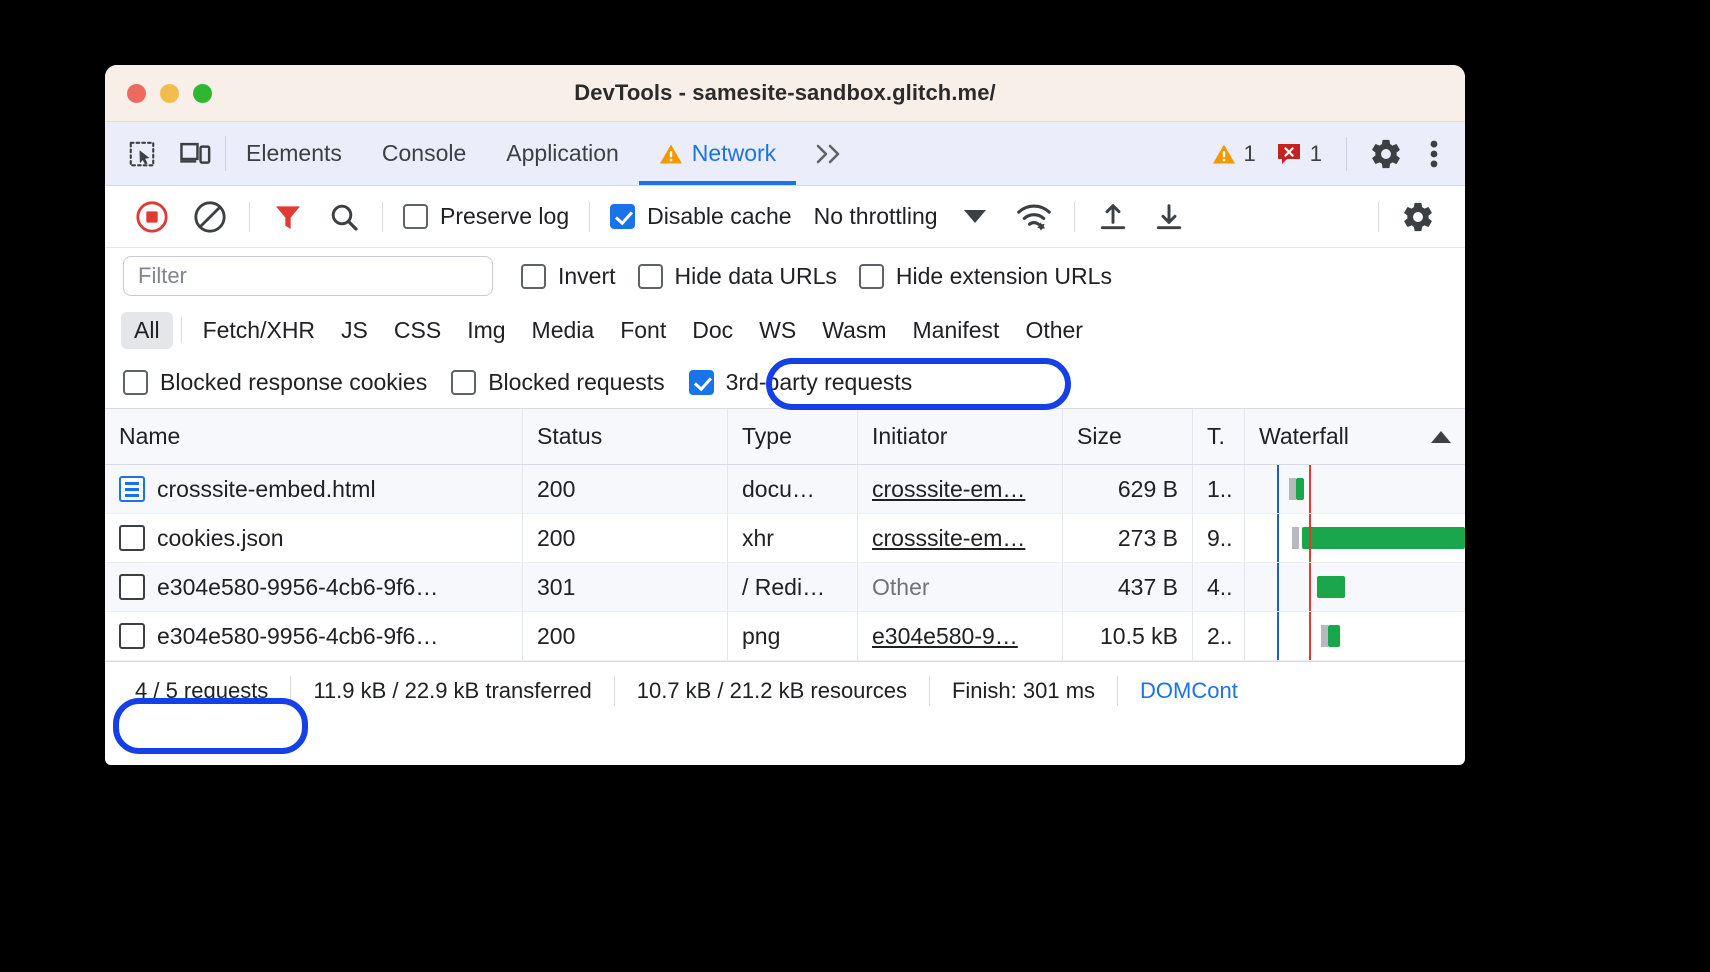 Image resolution: width=1710 pixels, height=972 pixels. What do you see at coordinates (1441, 436) in the screenshot?
I see `sort-ascending-icon` at bounding box center [1441, 436].